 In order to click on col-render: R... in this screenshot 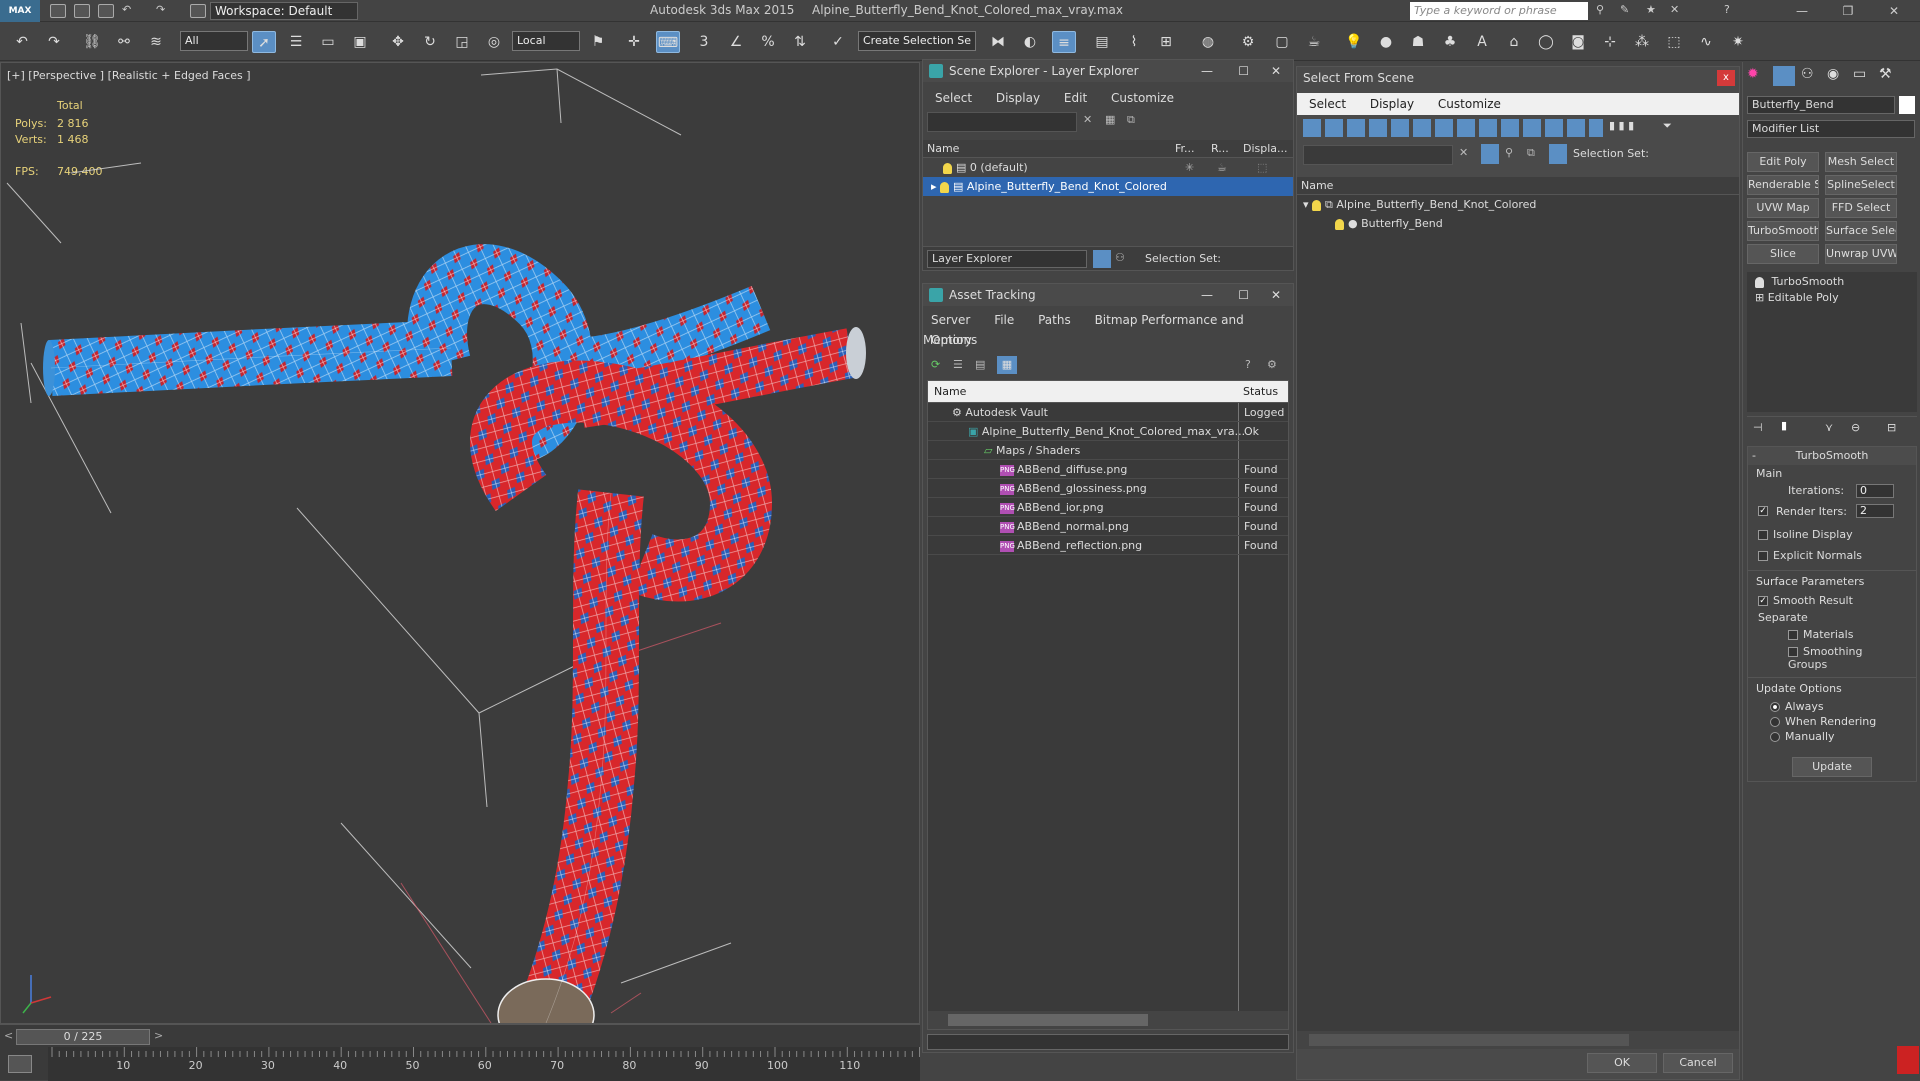, I will do `click(1220, 149)`.